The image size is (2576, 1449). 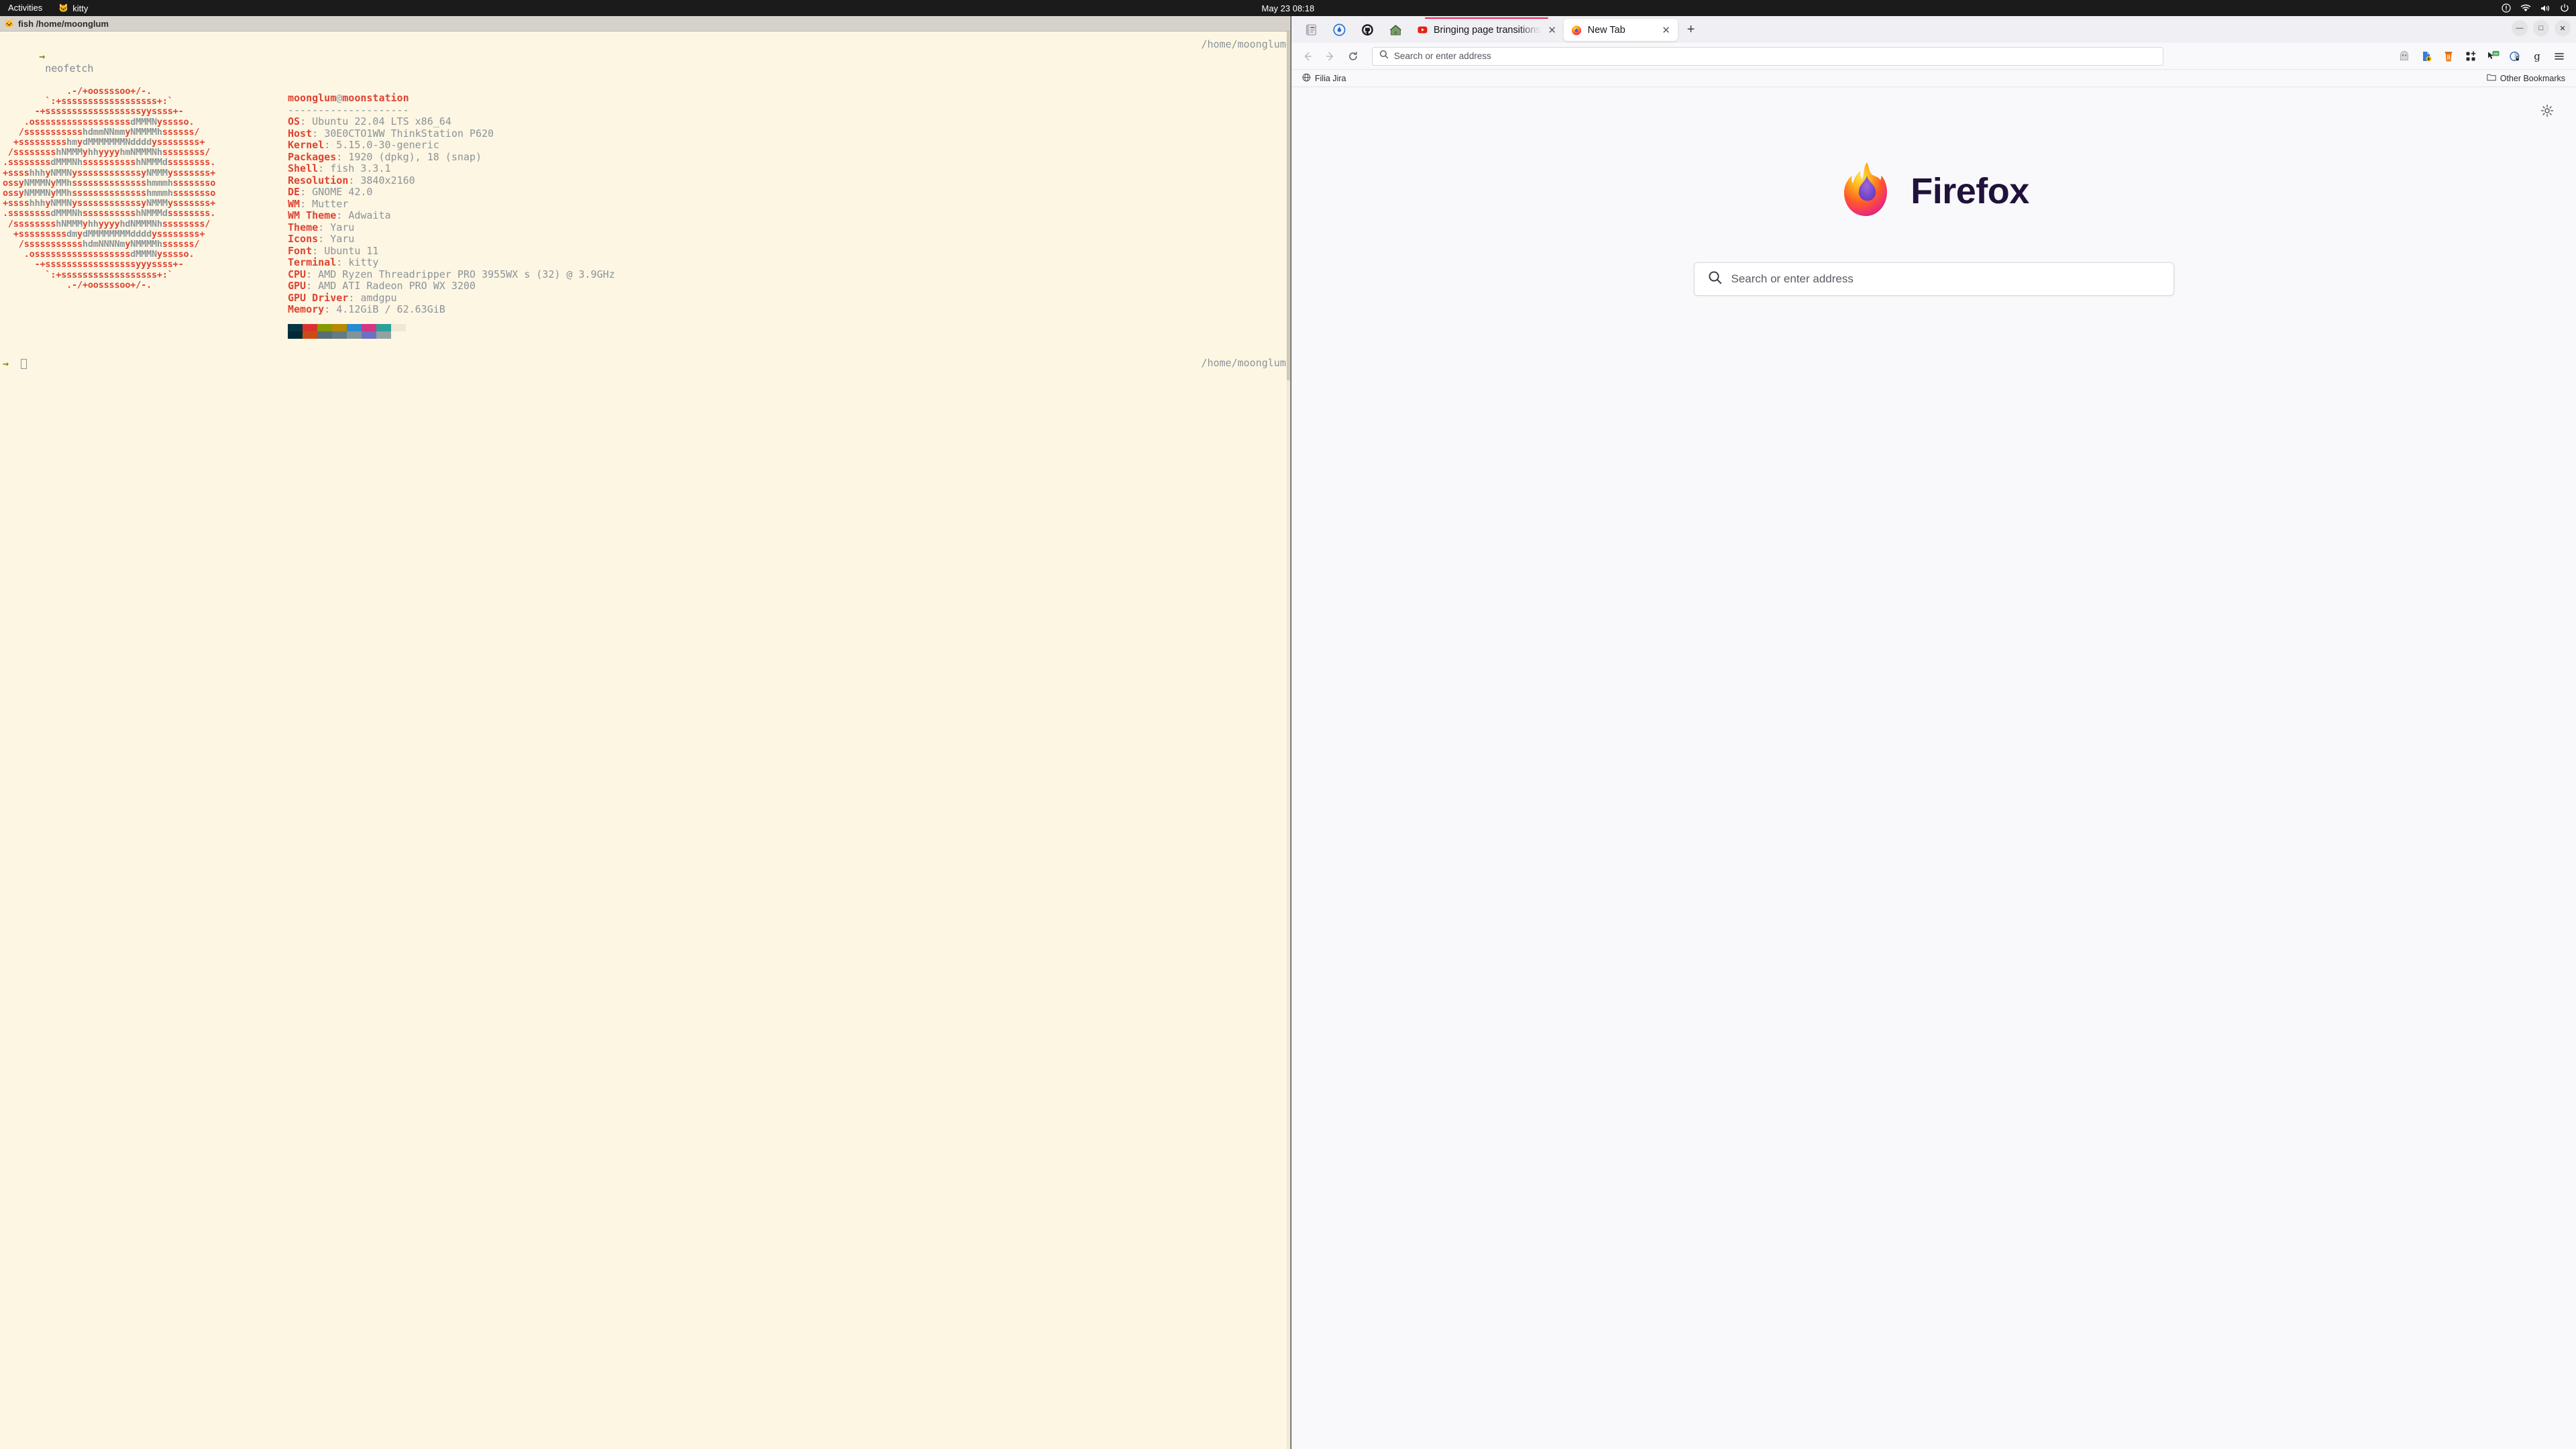 I want to click on neofetch-info-key: DE, so click(x=294, y=192).